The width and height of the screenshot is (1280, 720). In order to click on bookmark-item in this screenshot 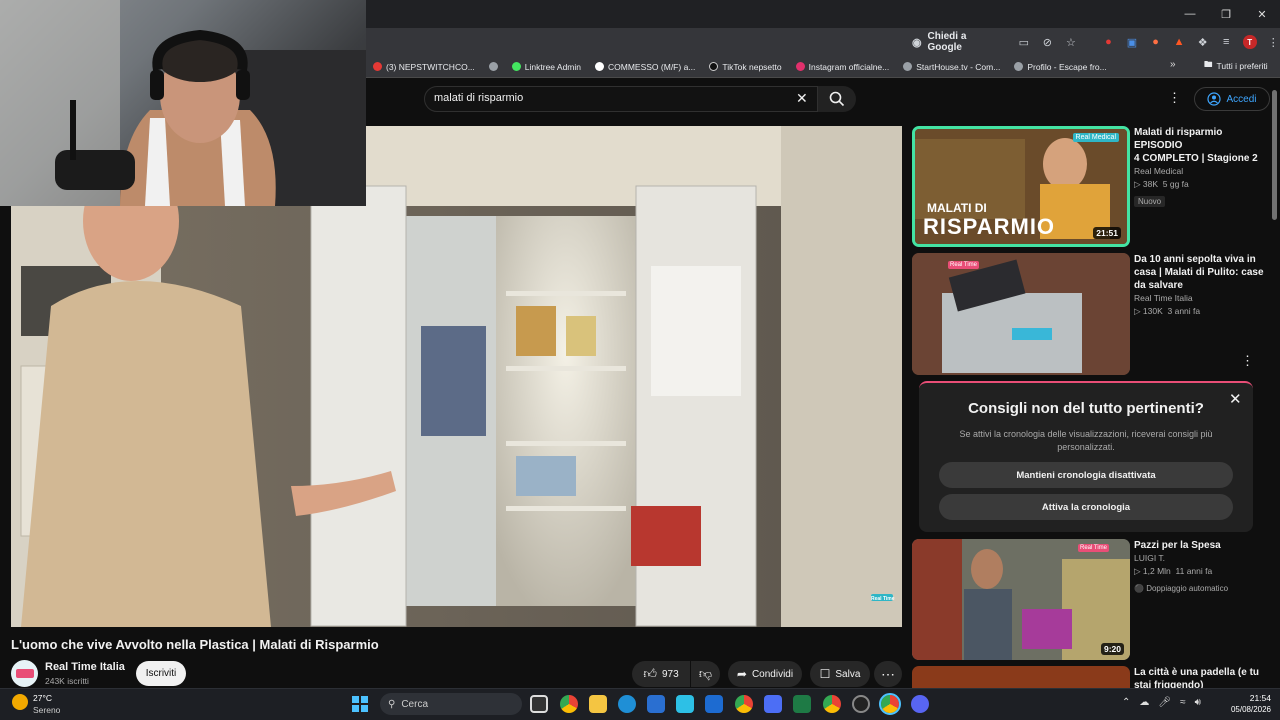, I will do `click(493, 66)`.